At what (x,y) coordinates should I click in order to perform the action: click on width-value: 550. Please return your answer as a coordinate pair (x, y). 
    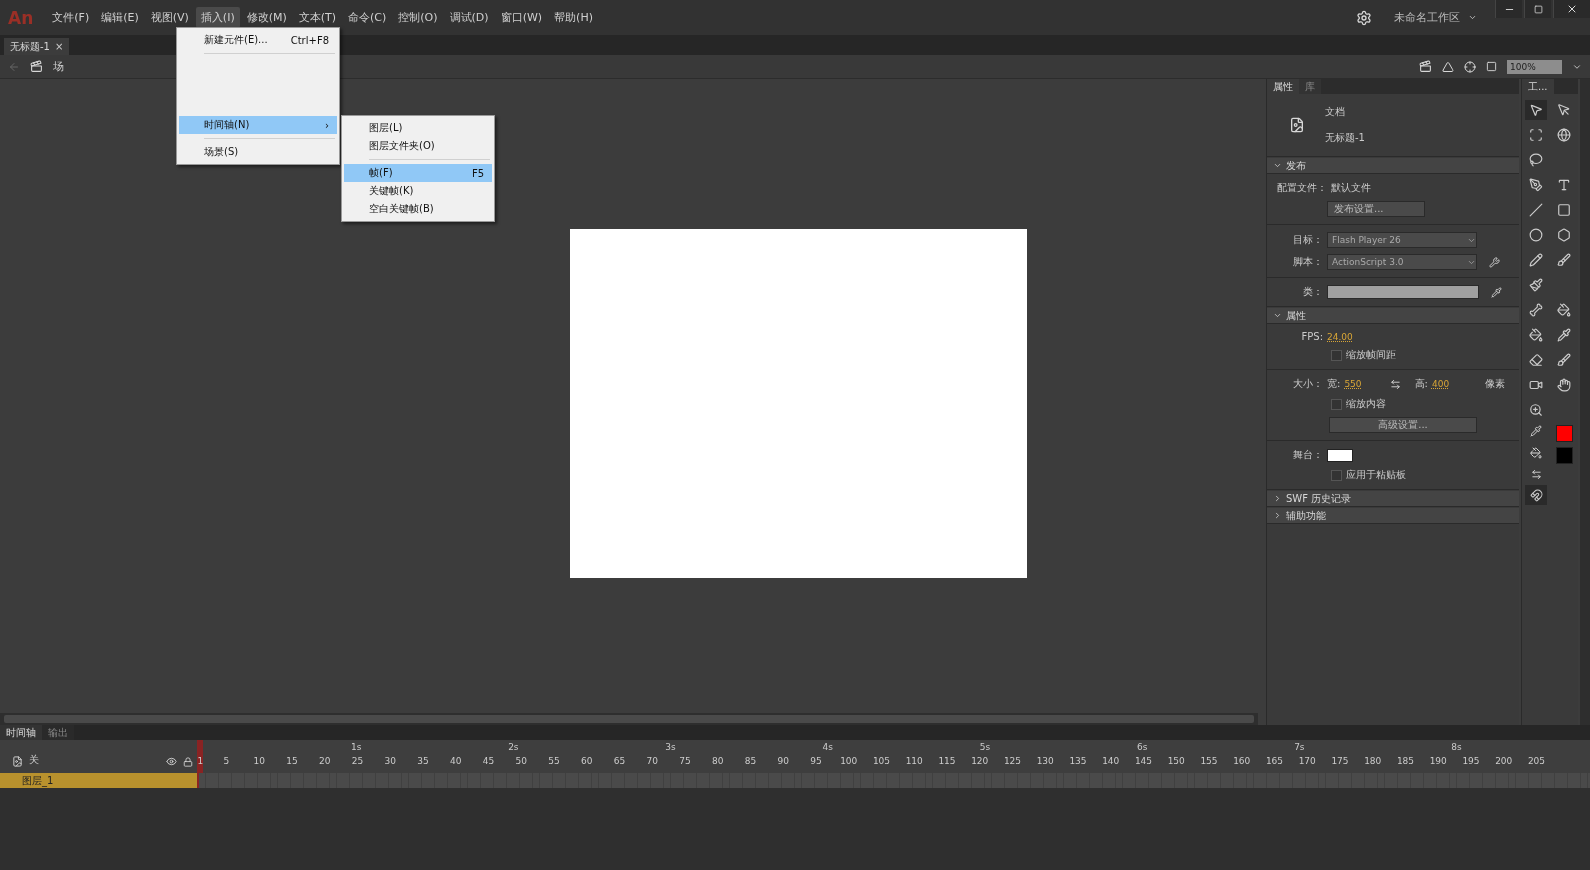
    Looking at the image, I should click on (1353, 384).